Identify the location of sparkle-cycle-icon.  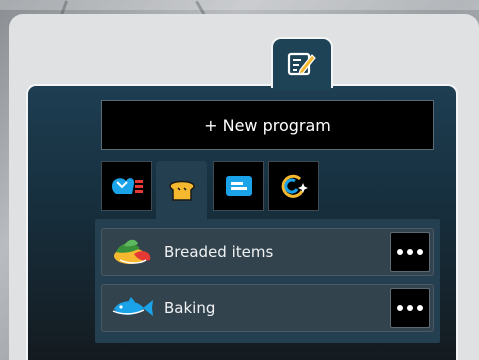
(294, 186).